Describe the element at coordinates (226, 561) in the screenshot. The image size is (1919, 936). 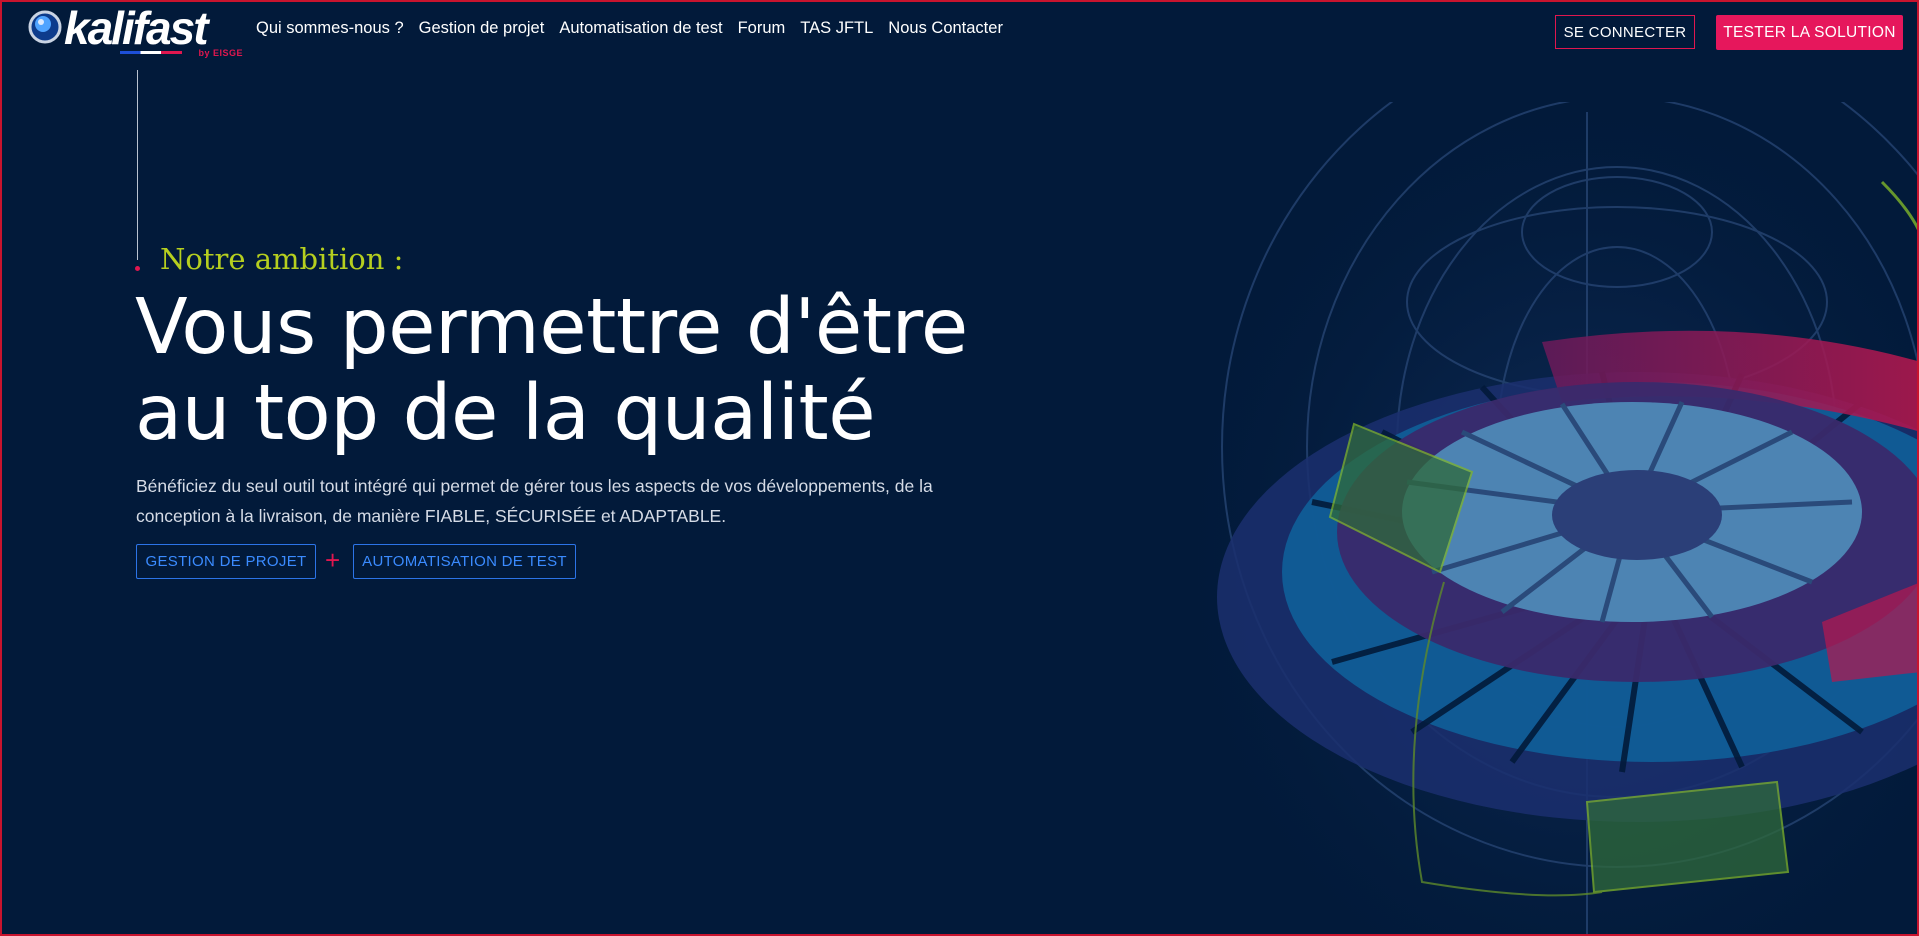
I see `project-management-button: GESTION DE PROJET` at that location.